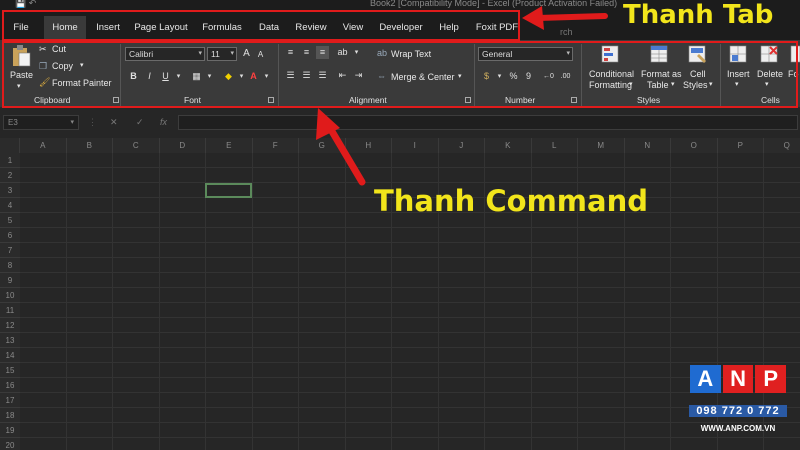 This screenshot has width=800, height=450. I want to click on row-header: 9, so click(10, 280).